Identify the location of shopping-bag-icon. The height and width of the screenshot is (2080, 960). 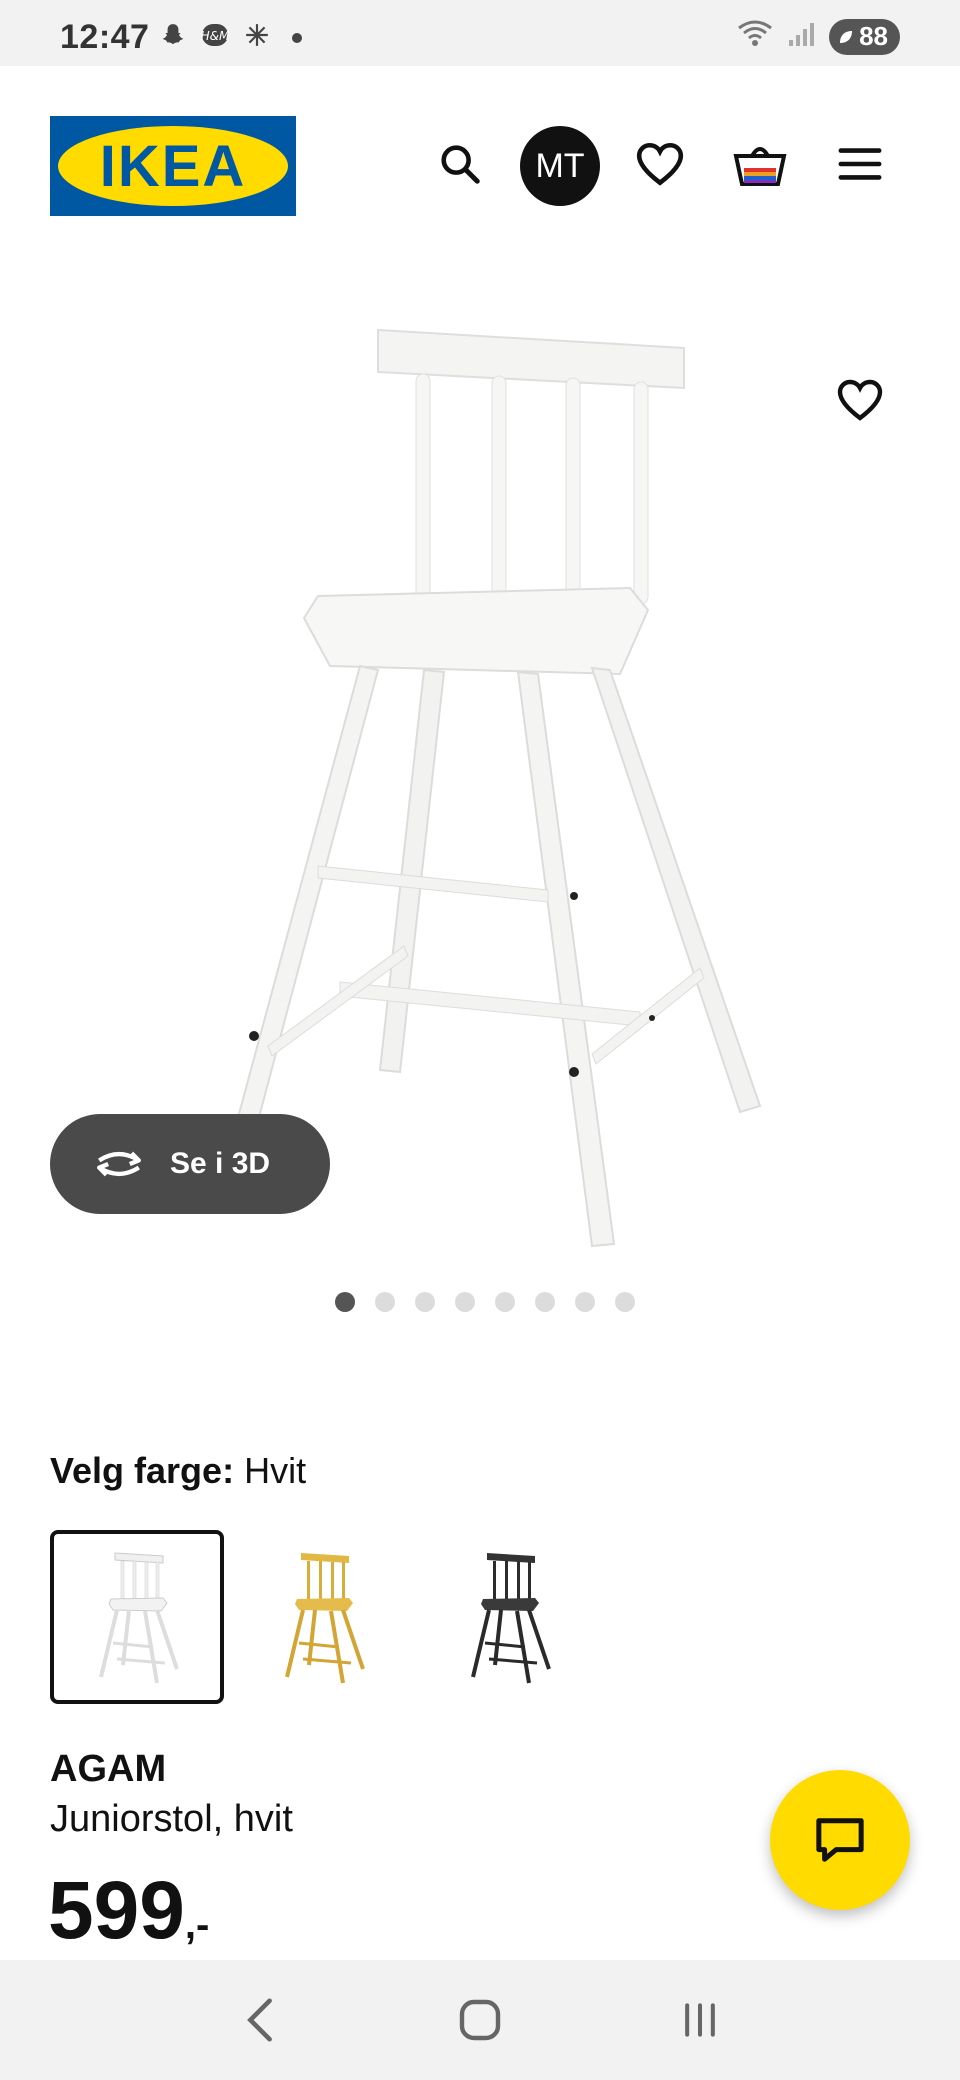
(760, 166).